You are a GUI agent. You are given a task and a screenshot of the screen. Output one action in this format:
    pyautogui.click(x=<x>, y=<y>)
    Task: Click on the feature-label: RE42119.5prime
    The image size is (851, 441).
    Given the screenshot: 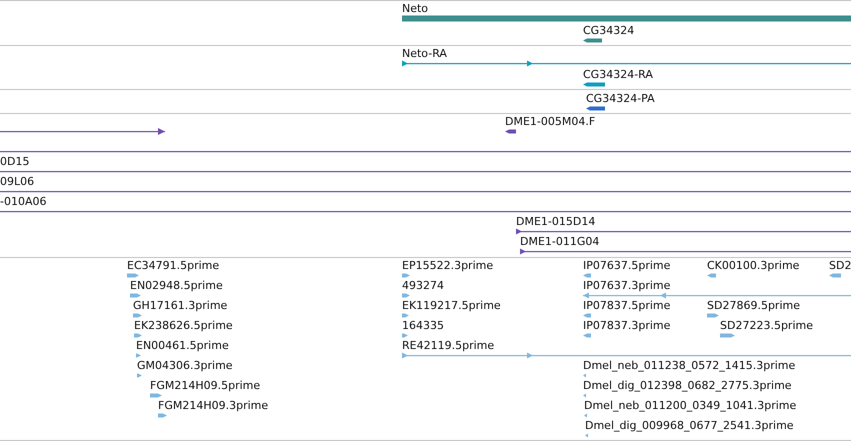 What is the action you would take?
    pyautogui.click(x=448, y=345)
    